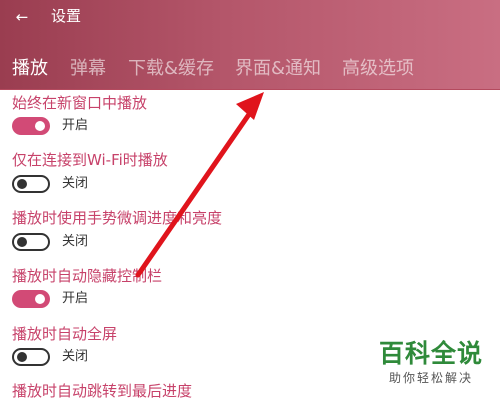 Image resolution: width=500 pixels, height=400 pixels. Describe the element at coordinates (22, 17) in the screenshot. I see `back-arrow-icon: ←` at that location.